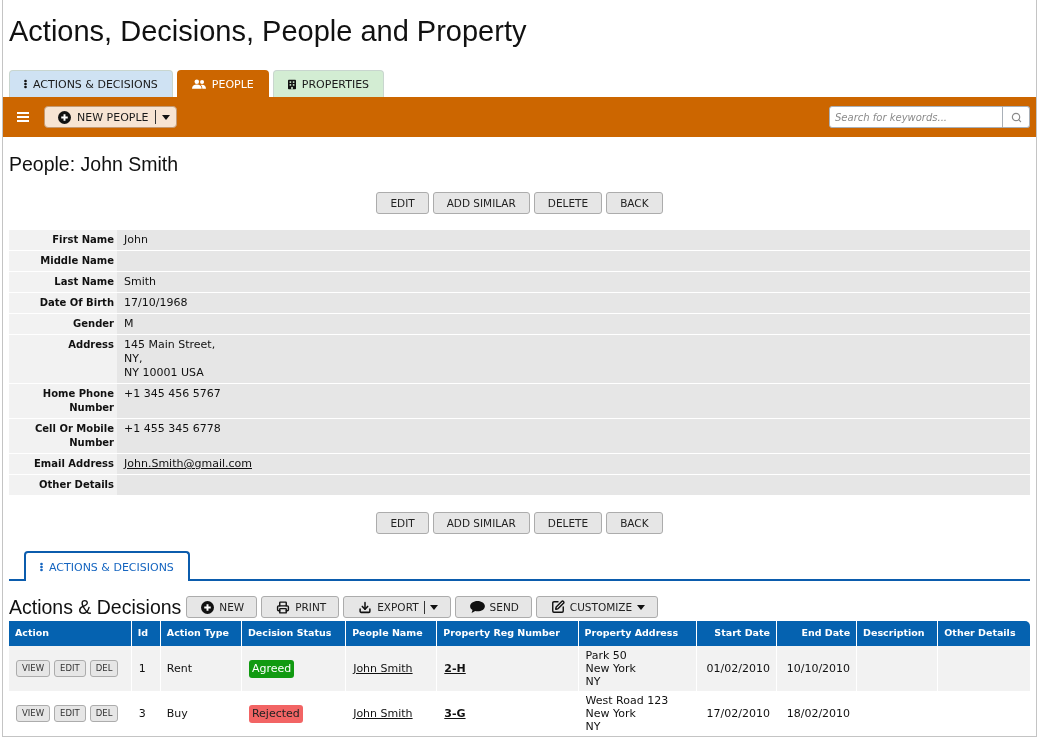 The image size is (1038, 739). Describe the element at coordinates (897, 633) in the screenshot. I see `column-header: Description` at that location.